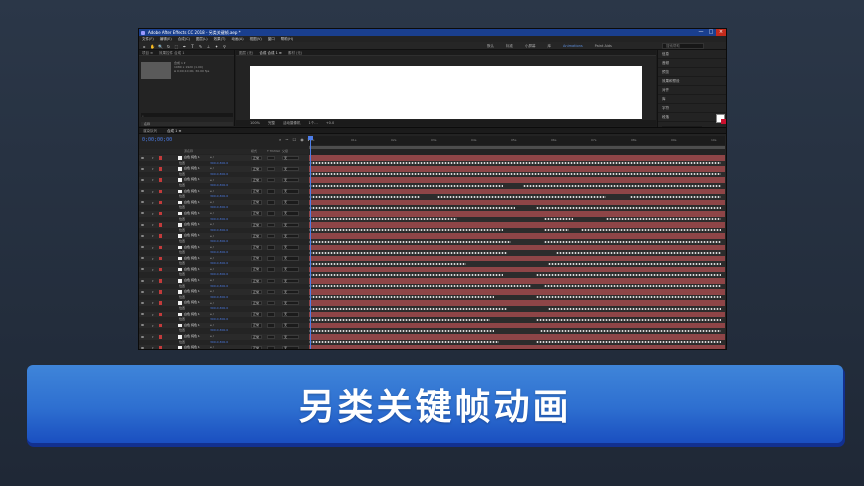  I want to click on layer-4: ▾ 白色 纯色 1 ⚹ / 正常无位置 300.0,300.0, so click(432, 194).